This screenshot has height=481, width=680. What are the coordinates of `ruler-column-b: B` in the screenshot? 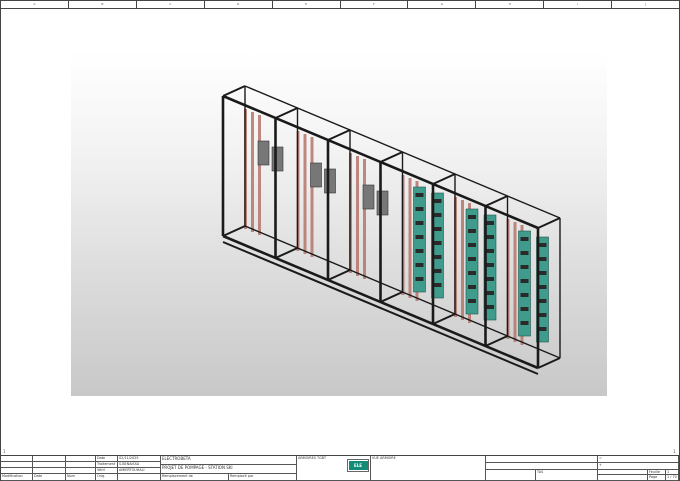 It's located at (103, 4).